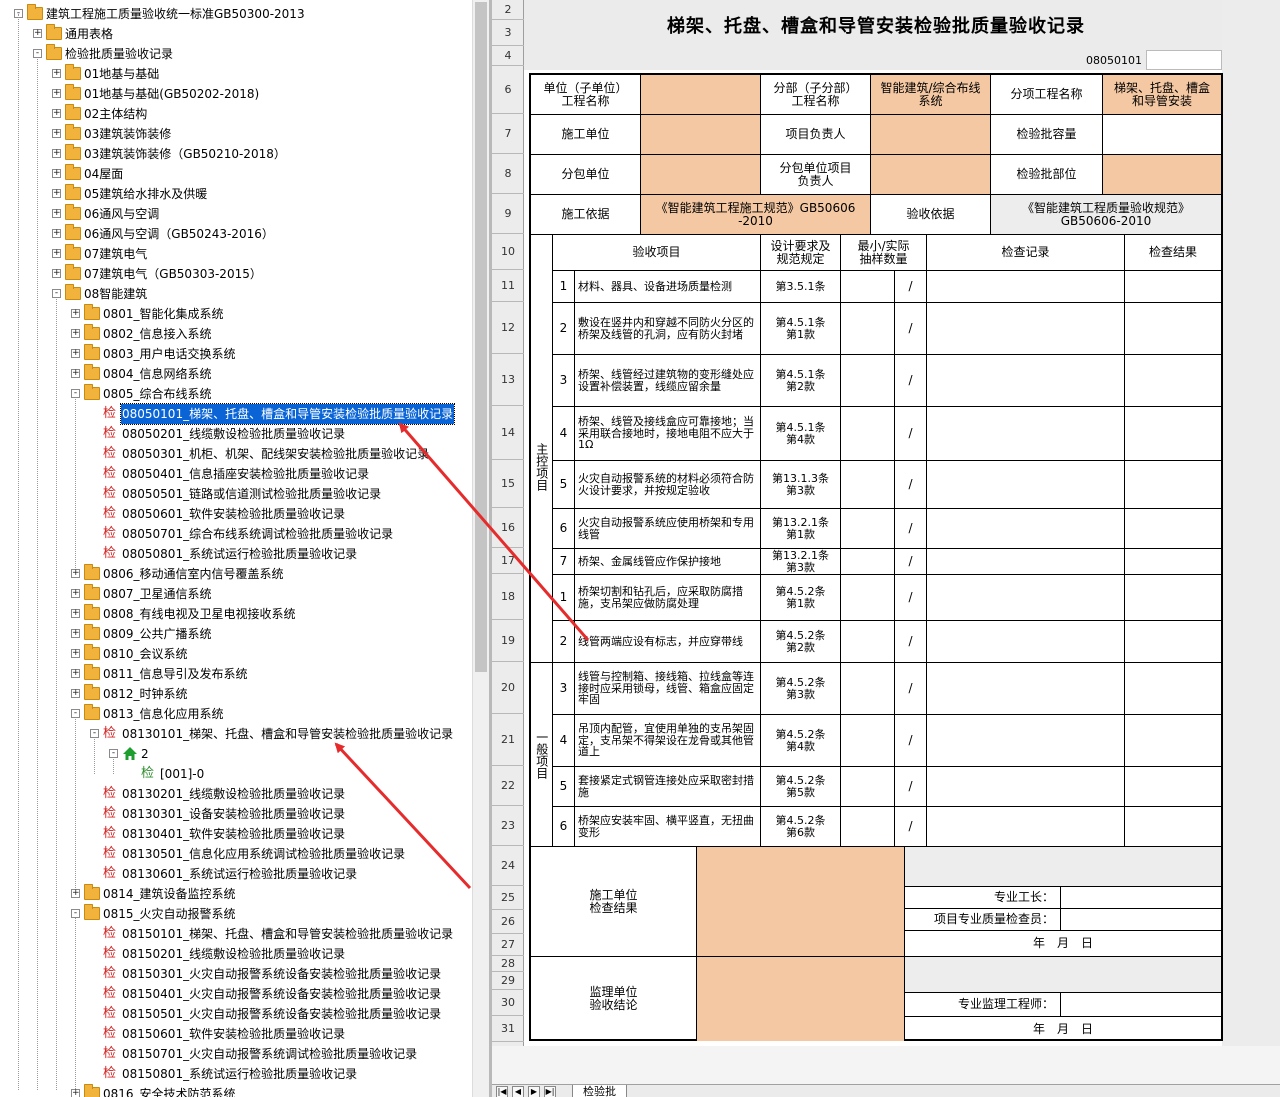 The width and height of the screenshot is (1280, 1097). I want to click on first-sheet-button: |◀, so click(502, 1091).